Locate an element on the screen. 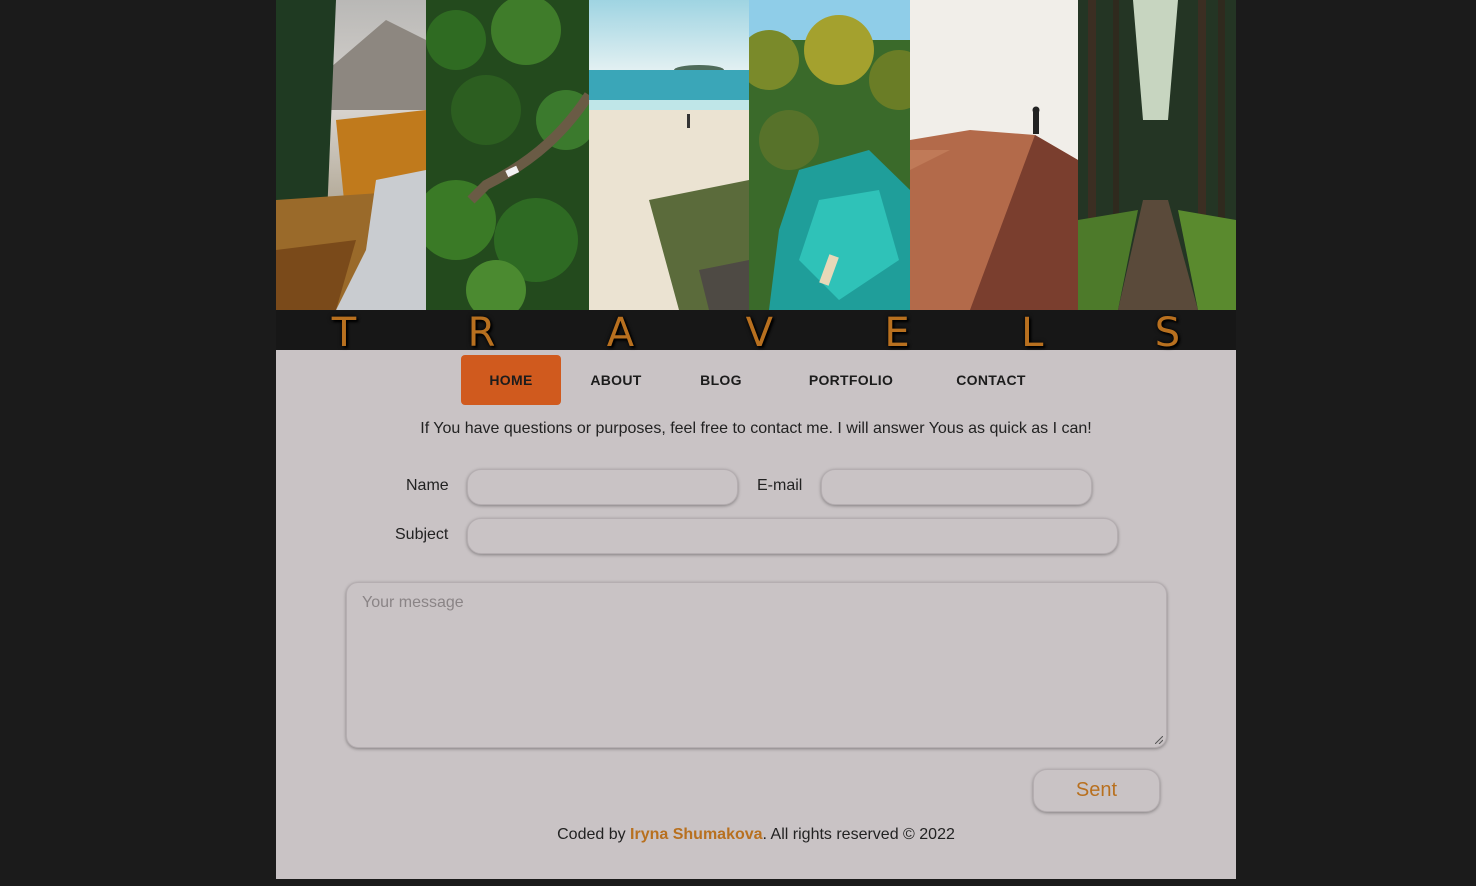 This screenshot has height=886, width=1476. subject-field is located at coordinates (792, 536).